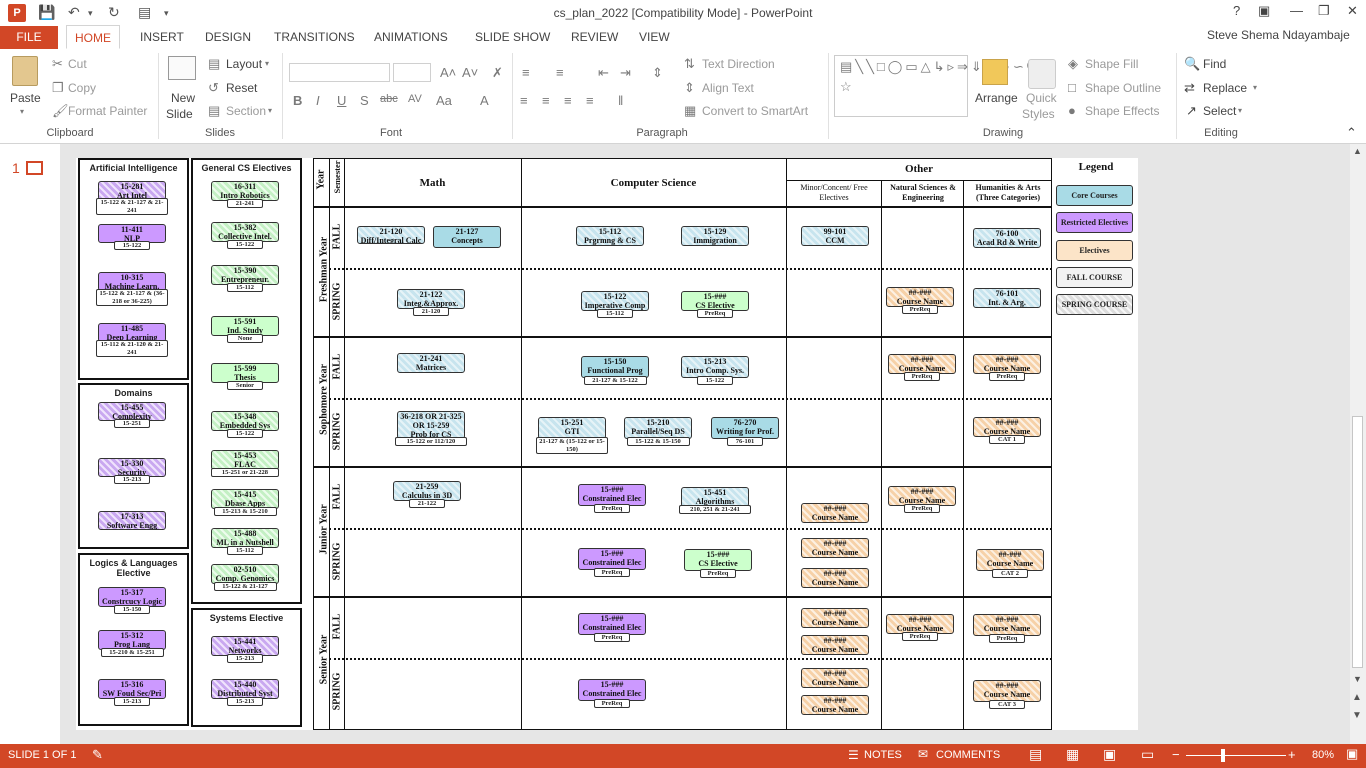  I want to click on align-center-icon: ≡, so click(546, 100).